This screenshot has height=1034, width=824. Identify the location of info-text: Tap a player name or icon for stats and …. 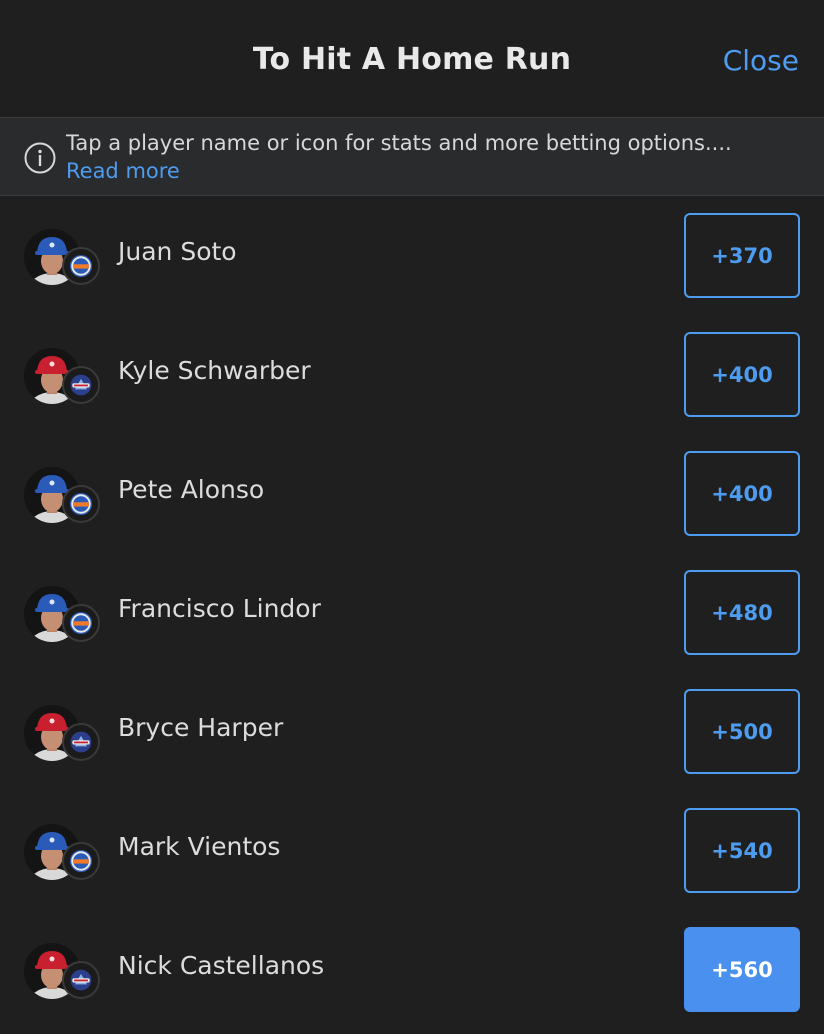
(426, 157).